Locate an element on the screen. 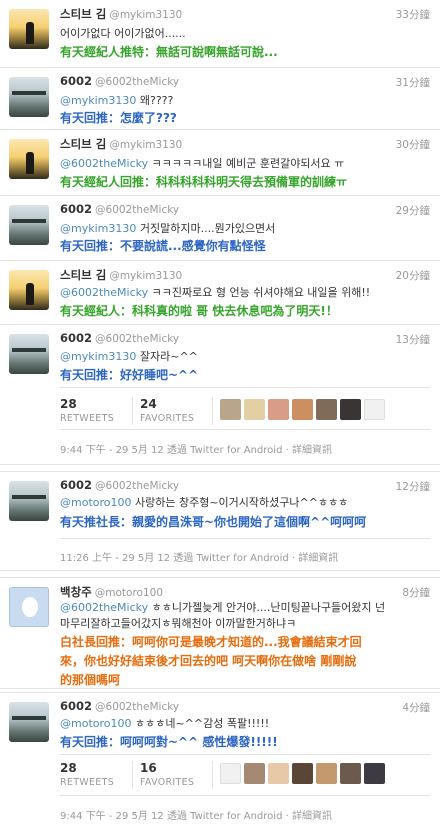  tweet-text: ㅋㅋ진짜로요 형 언능 쉬셔야해요 내일을 위해!! is located at coordinates (261, 292).